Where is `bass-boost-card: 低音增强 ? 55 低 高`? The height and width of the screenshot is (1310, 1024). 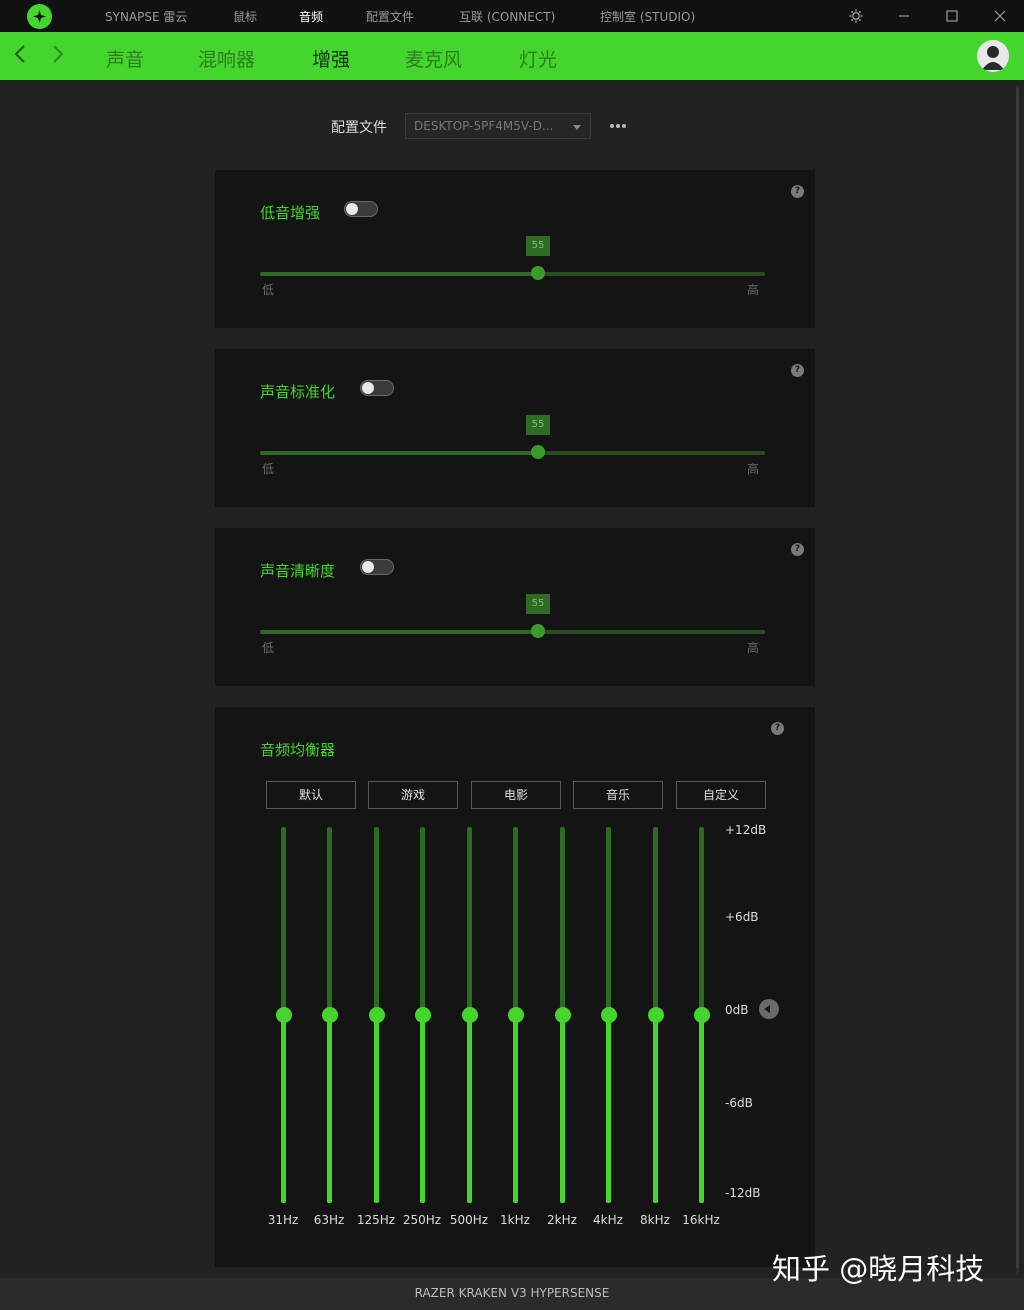
bass-boost-card: 低音增强 ? 55 低 高 is located at coordinates (515, 249).